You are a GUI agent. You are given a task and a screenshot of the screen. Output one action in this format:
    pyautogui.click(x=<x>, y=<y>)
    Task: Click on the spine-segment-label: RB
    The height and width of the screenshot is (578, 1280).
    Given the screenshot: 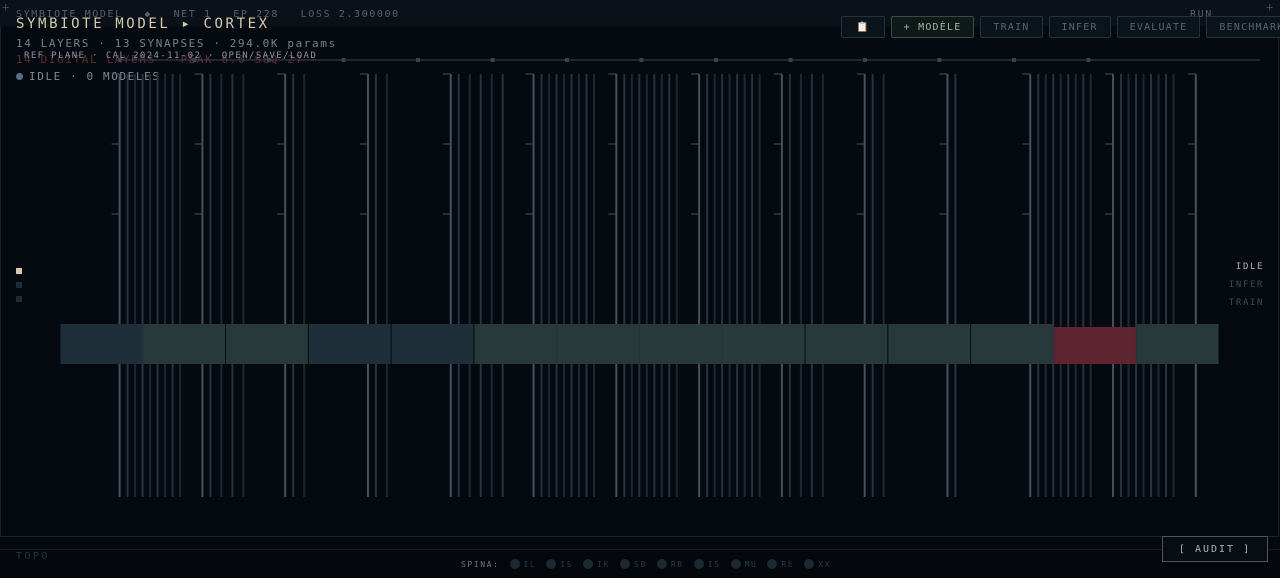 What is the action you would take?
    pyautogui.click(x=677, y=564)
    